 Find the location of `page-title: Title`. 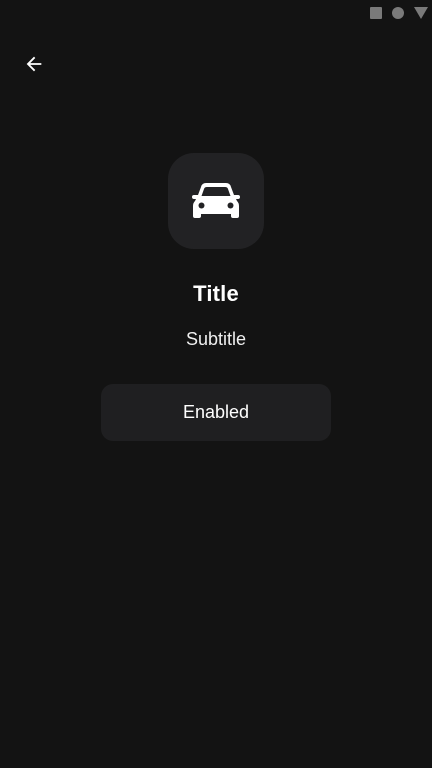

page-title: Title is located at coordinates (216, 293).